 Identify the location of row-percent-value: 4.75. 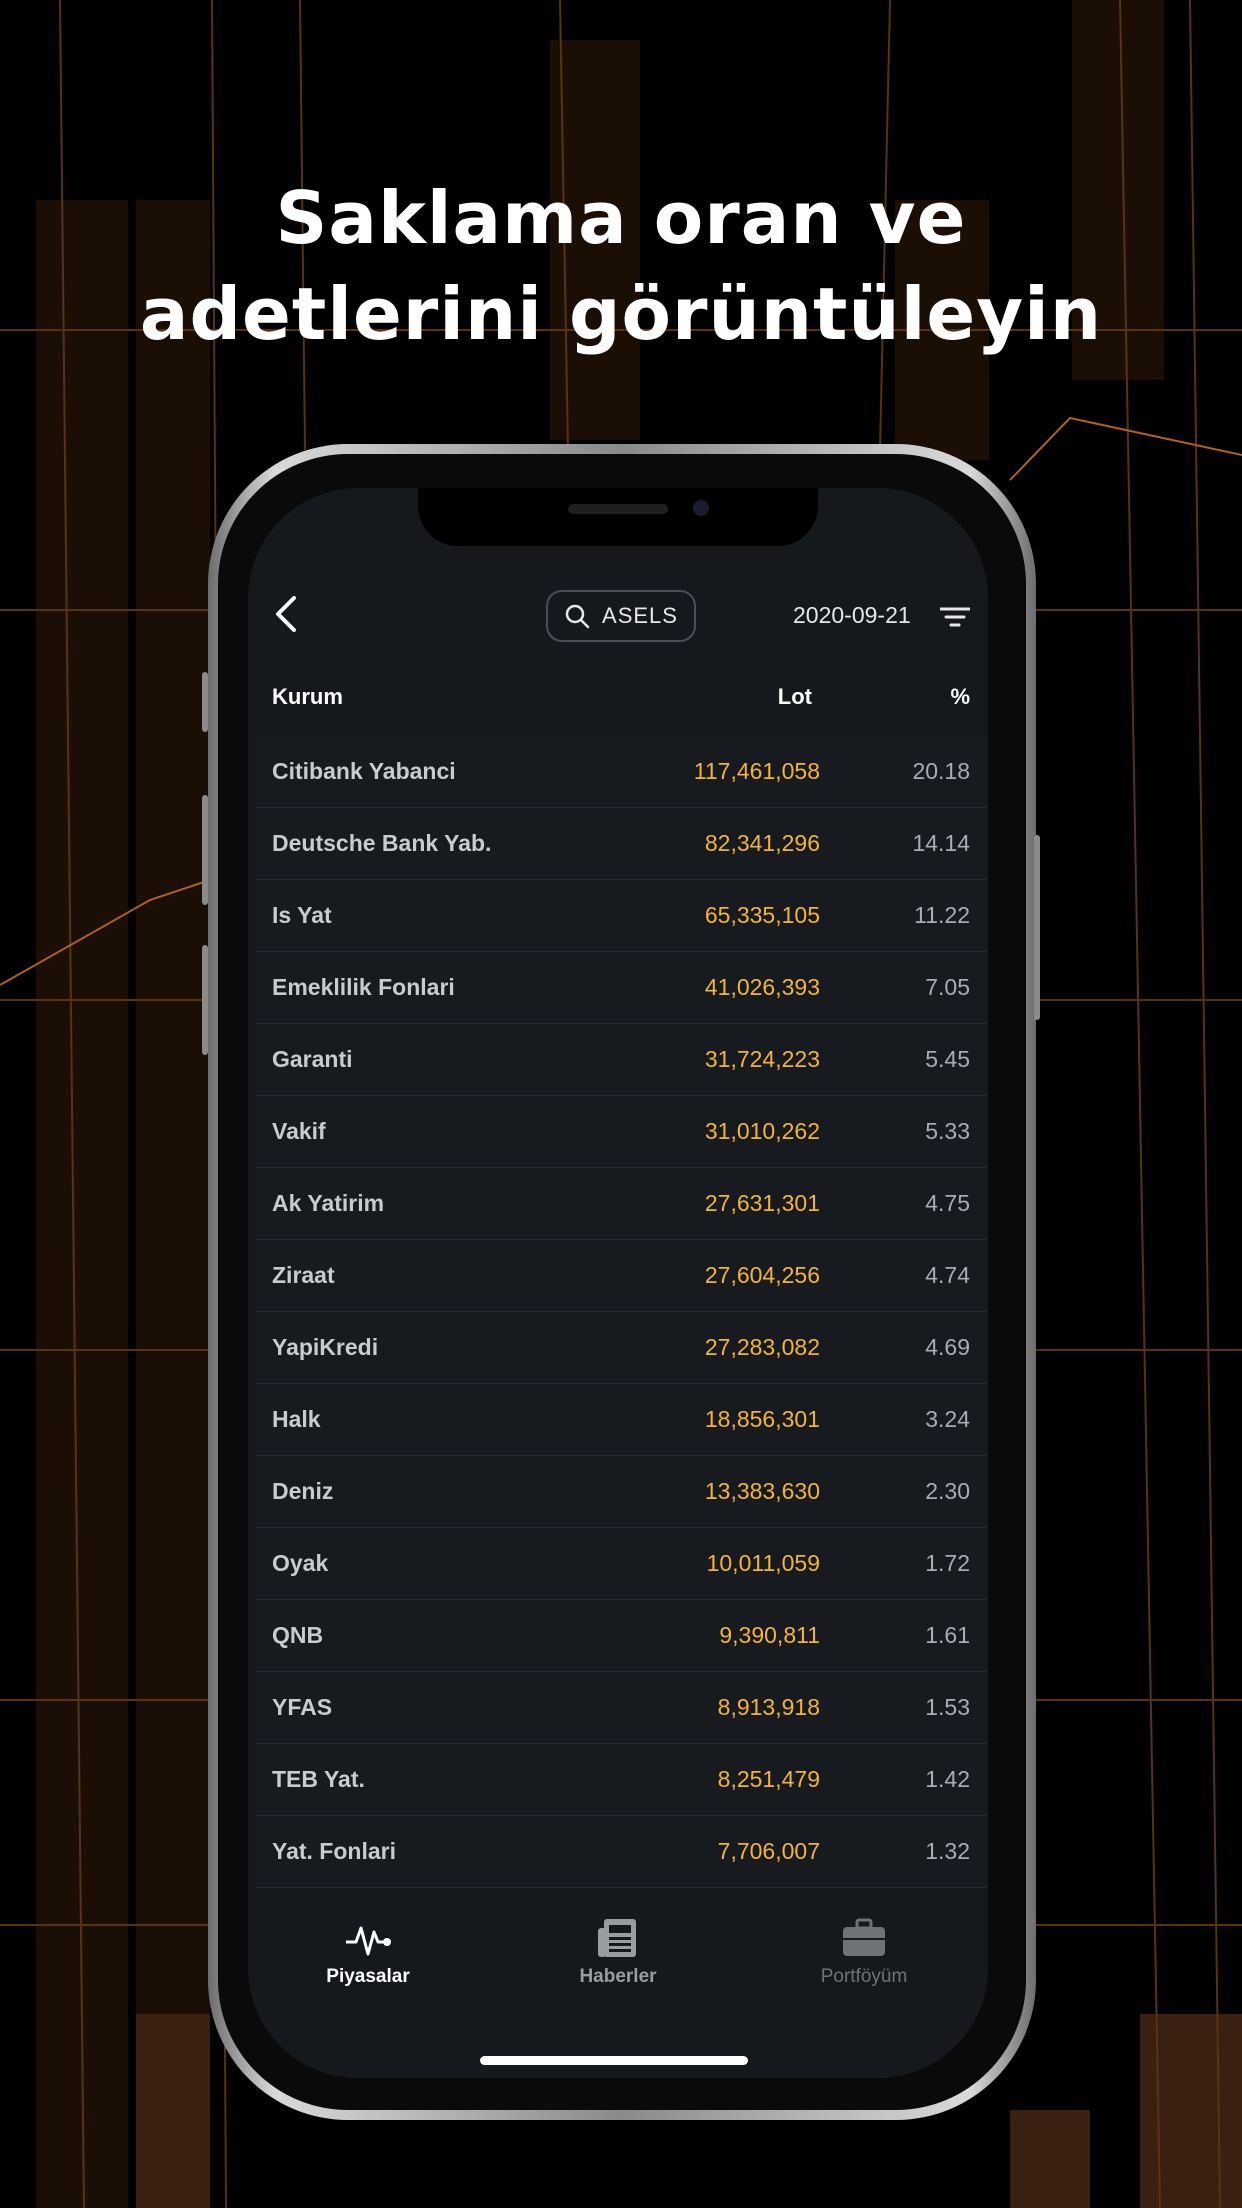
(947, 1203).